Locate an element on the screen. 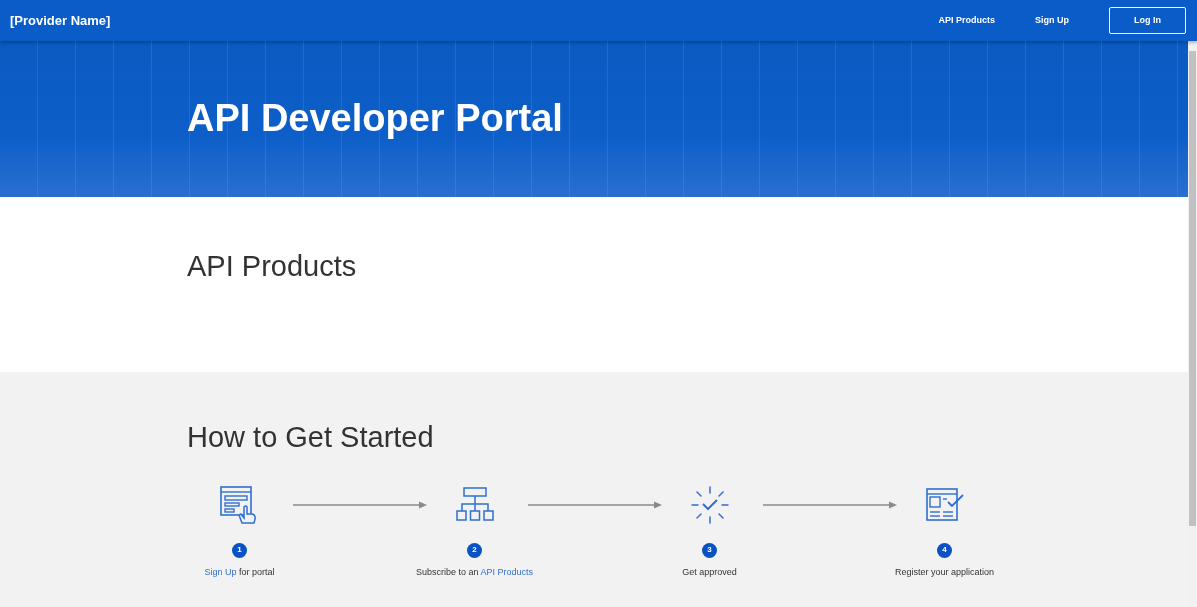  step-description: Get approved is located at coordinates (709, 572).